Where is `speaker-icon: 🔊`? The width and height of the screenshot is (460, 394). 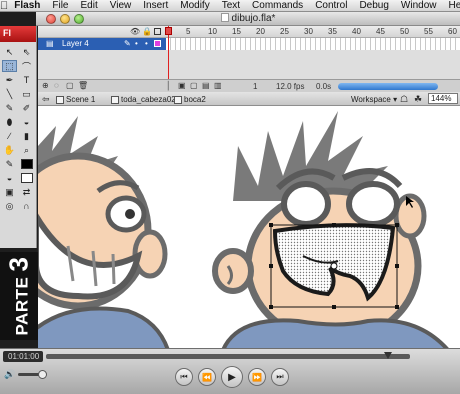 speaker-icon: 🔊 is located at coordinates (9, 374).